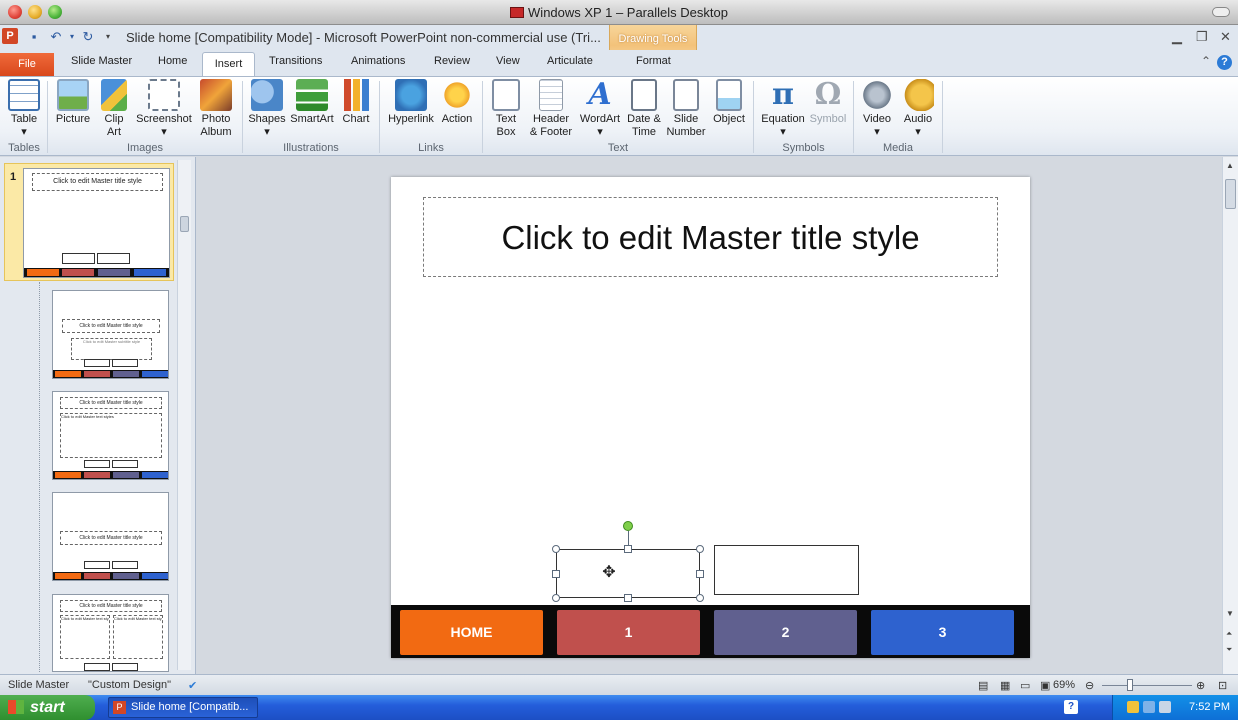 Image resolution: width=1238 pixels, height=720 pixels. I want to click on action-button: Action, so click(457, 102).